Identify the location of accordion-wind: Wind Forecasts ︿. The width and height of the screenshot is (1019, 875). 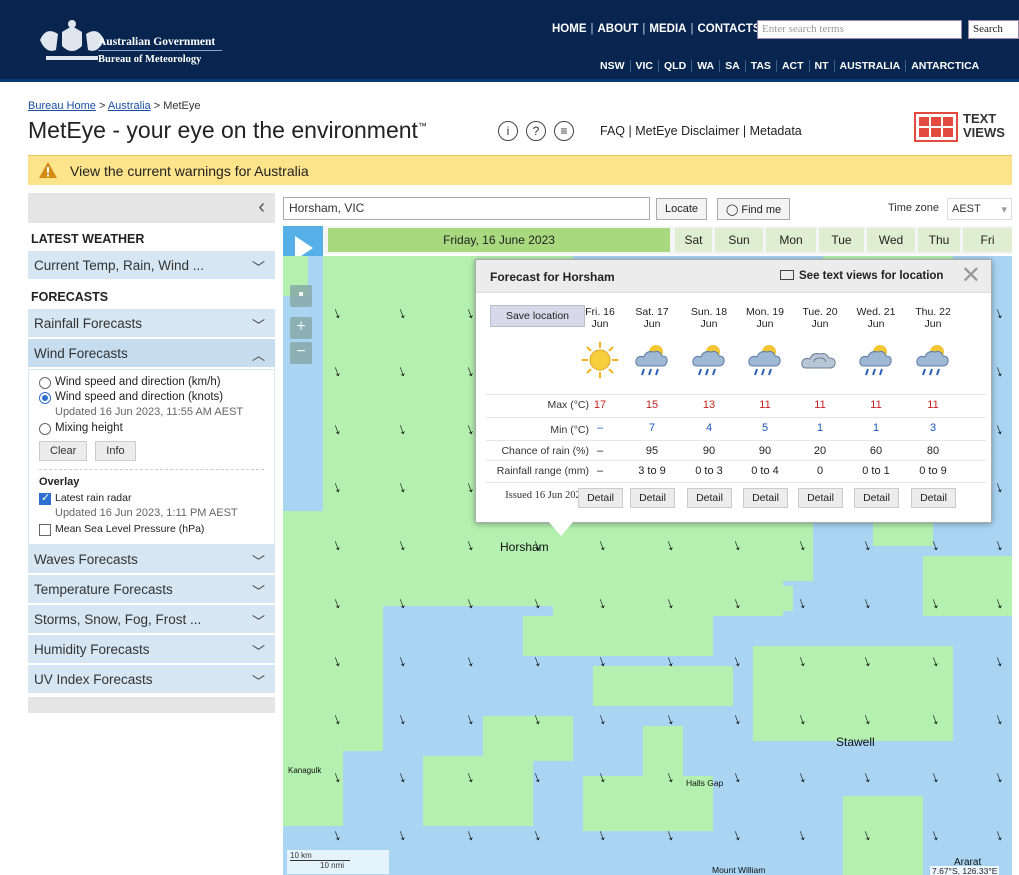
(151, 354).